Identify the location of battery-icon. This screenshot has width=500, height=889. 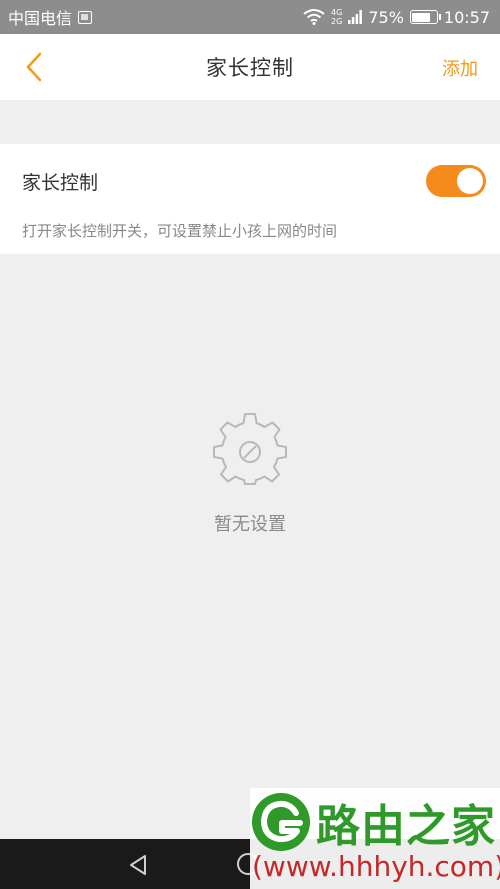
(425, 17).